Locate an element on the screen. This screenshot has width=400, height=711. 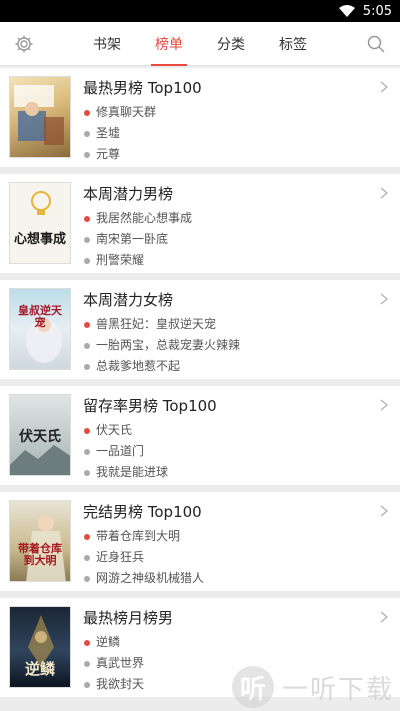
tab-rankings: 榜单 is located at coordinates (169, 44).